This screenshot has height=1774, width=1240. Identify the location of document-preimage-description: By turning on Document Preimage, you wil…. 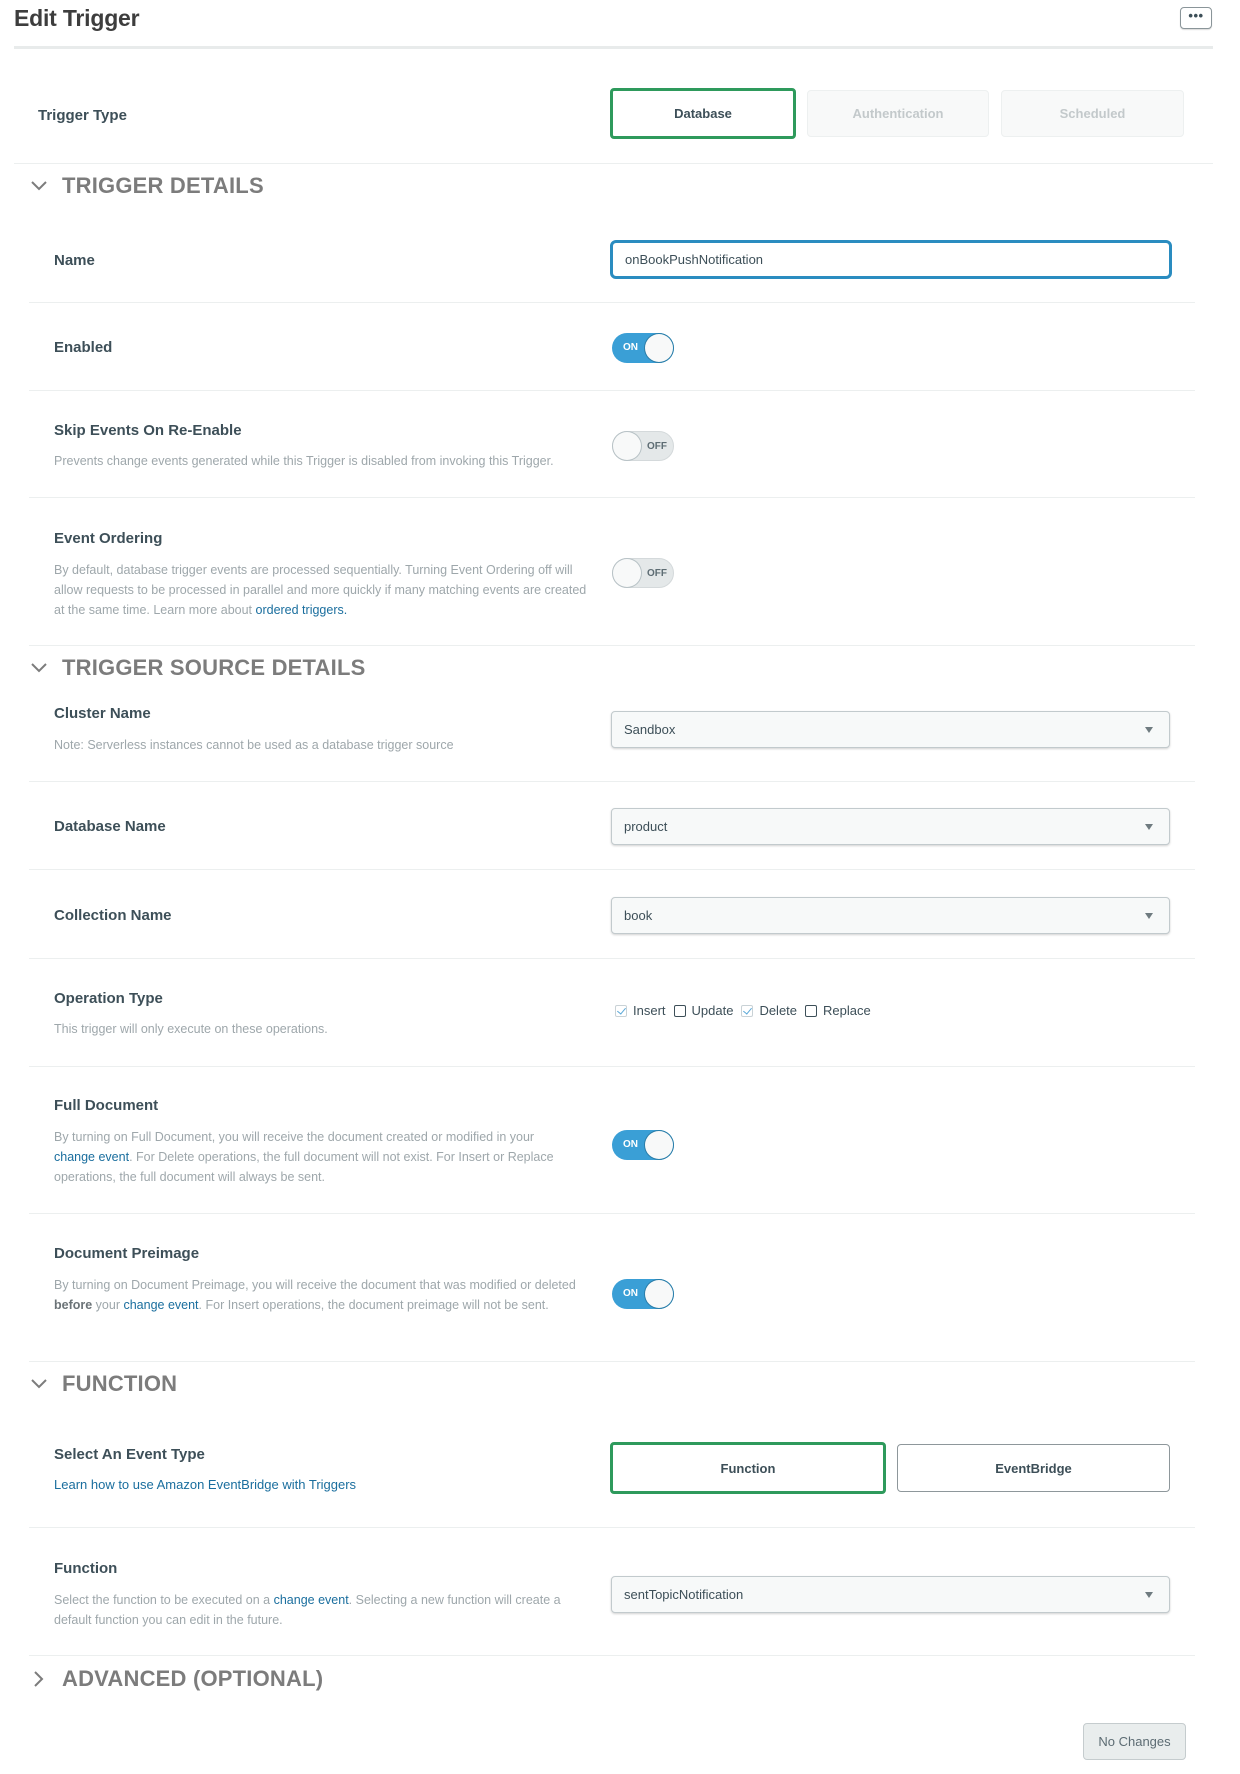
(321, 1295).